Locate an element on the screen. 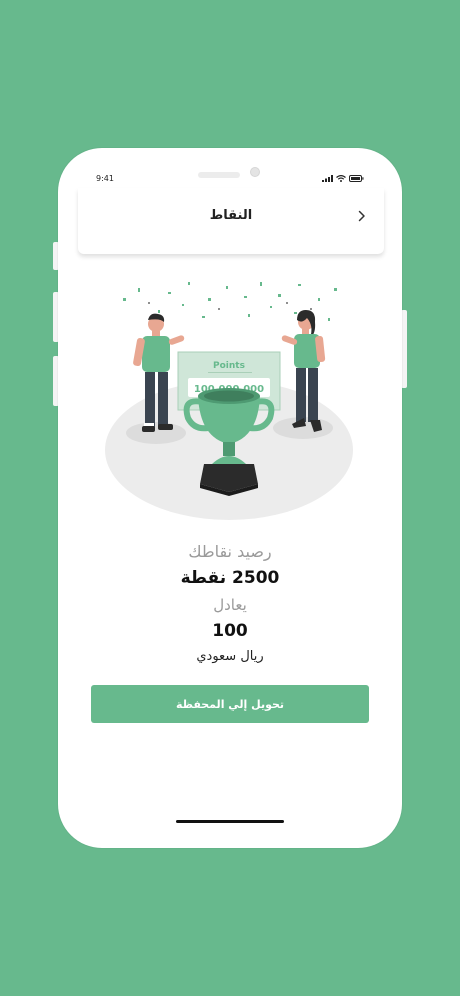 Image resolution: width=460 pixels, height=996 pixels. currency-label: ريال سعودي is located at coordinates (230, 656).